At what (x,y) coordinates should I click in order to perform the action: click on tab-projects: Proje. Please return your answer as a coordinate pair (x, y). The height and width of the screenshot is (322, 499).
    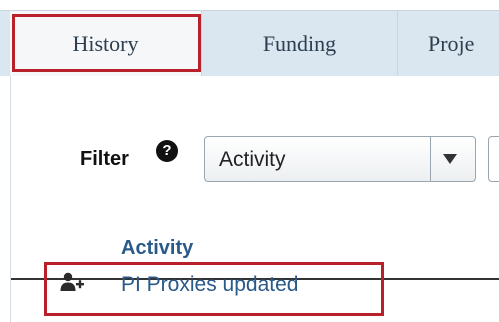
    Looking at the image, I should click on (448, 43).